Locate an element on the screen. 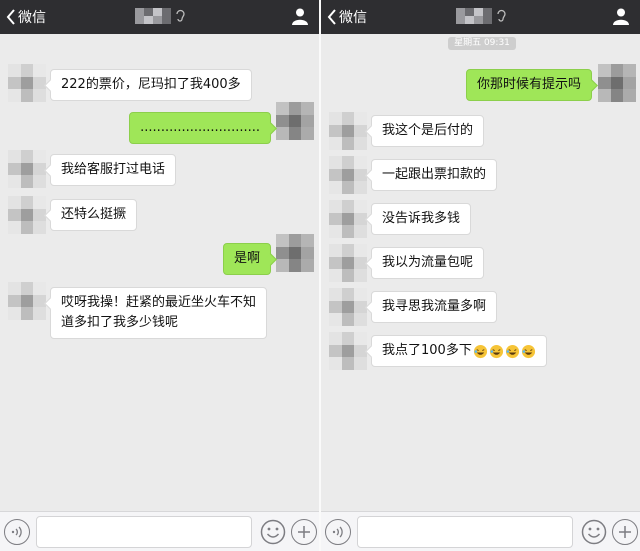  message-bubble: 我寻思我流量多啊 is located at coordinates (434, 307).